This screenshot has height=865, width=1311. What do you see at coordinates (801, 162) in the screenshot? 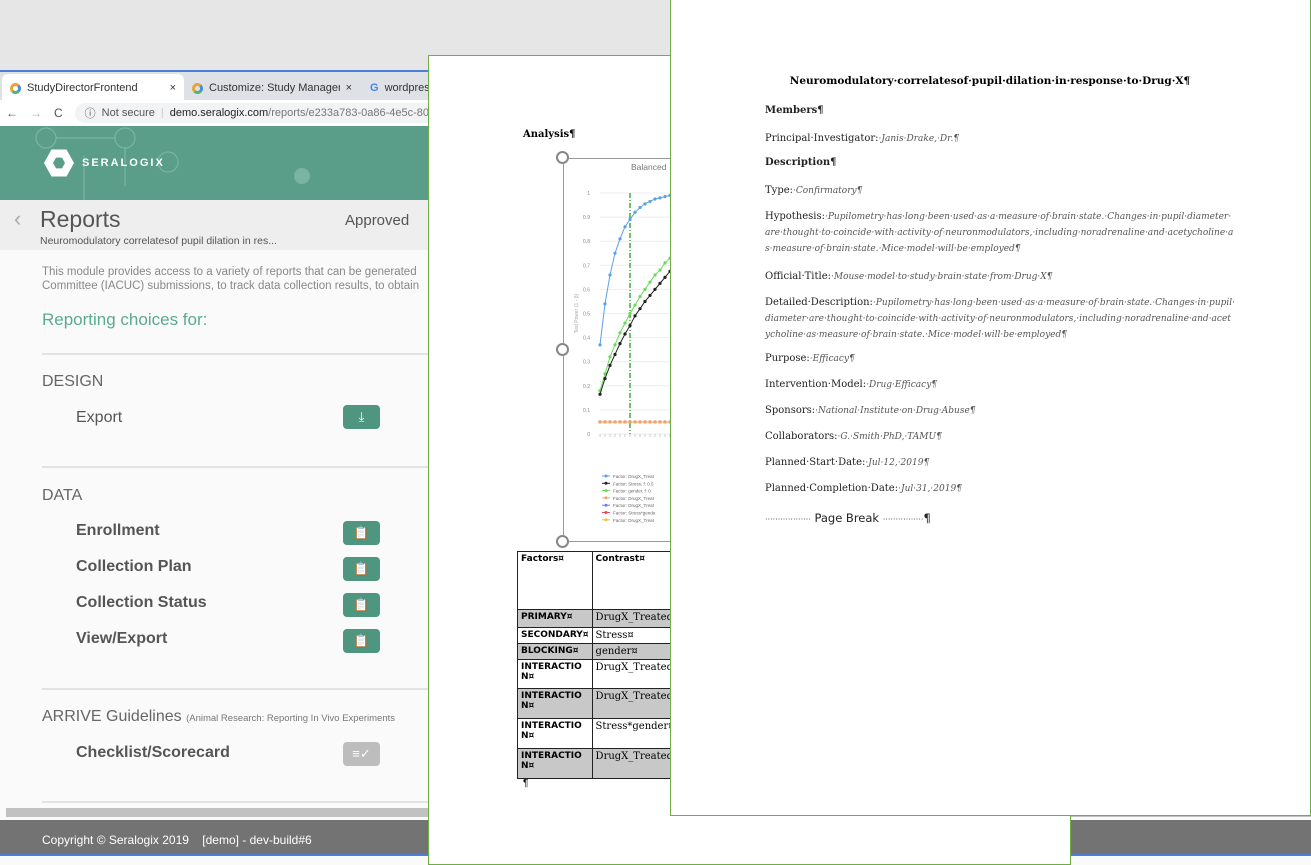
I see `description-heading: Description¶` at bounding box center [801, 162].